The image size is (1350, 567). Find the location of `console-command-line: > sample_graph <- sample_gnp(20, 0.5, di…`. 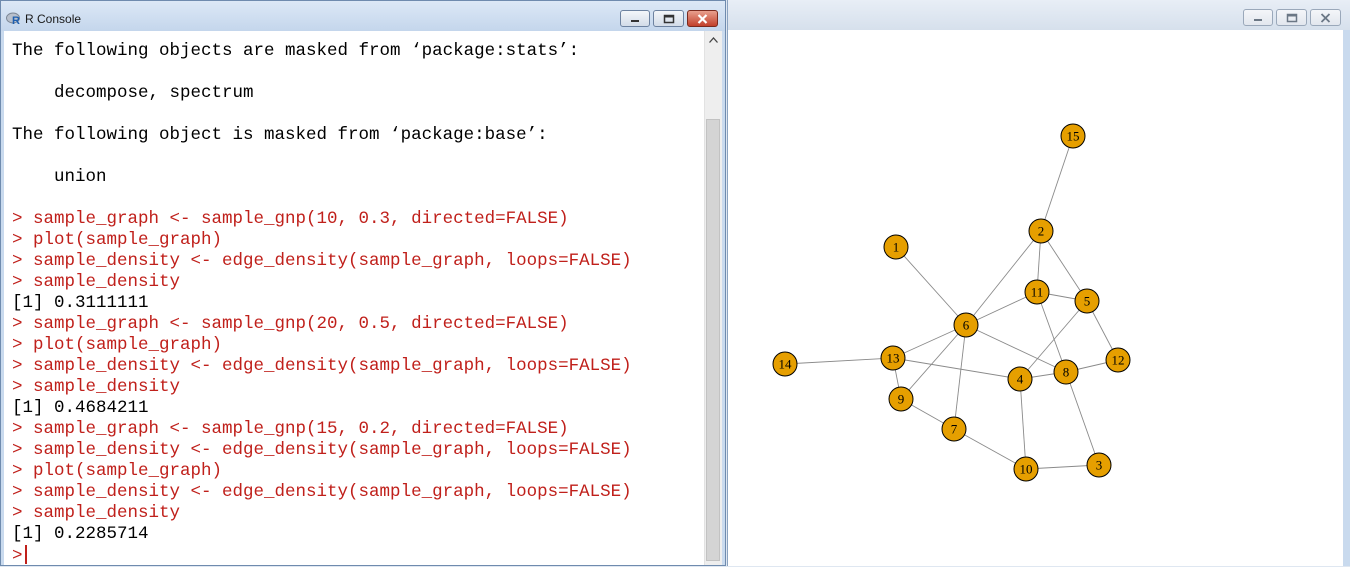

console-command-line: > sample_graph <- sample_gnp(20, 0.5, di… is located at coordinates (290, 324).